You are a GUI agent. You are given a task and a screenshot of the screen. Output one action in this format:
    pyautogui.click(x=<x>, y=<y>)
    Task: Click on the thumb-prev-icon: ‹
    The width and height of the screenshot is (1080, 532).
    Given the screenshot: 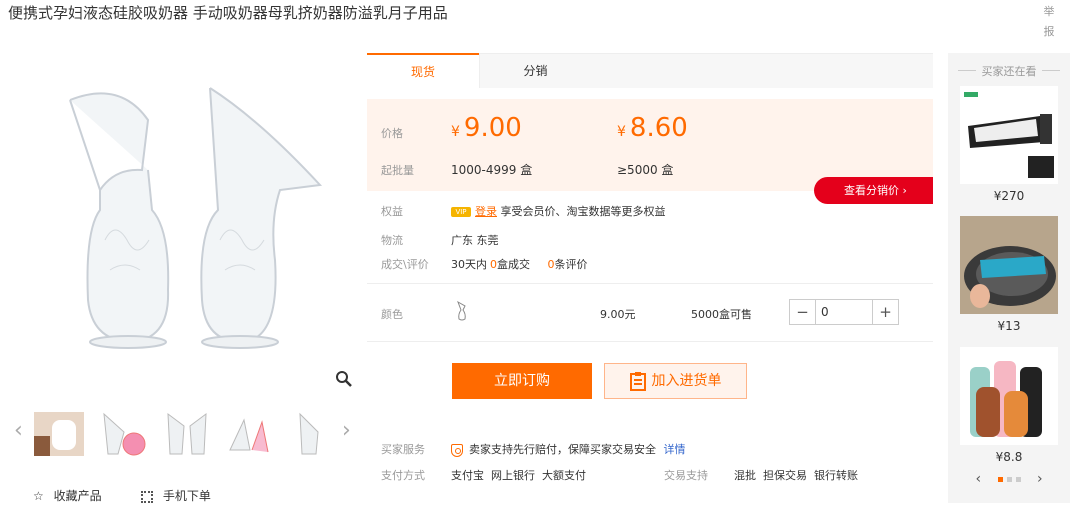 What is the action you would take?
    pyautogui.click(x=18, y=430)
    